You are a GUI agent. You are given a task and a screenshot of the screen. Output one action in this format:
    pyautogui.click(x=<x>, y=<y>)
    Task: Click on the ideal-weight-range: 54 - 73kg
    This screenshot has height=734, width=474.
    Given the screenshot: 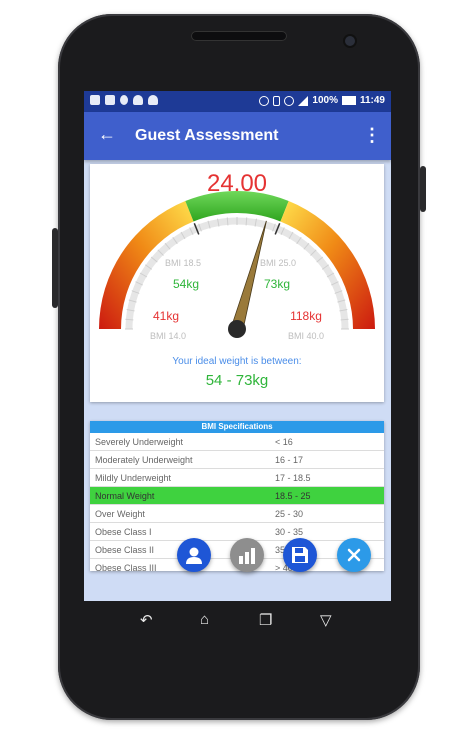 What is the action you would take?
    pyautogui.click(x=237, y=380)
    